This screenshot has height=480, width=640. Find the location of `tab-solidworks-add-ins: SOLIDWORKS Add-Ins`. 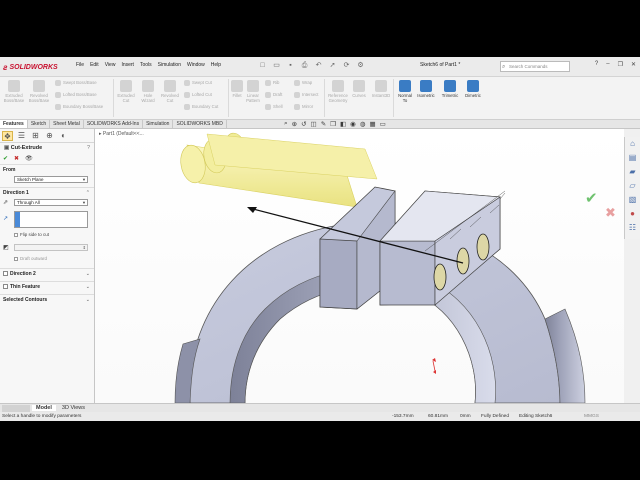

tab-solidworks-add-ins: SOLIDWORKS Add-Ins is located at coordinates (114, 124).